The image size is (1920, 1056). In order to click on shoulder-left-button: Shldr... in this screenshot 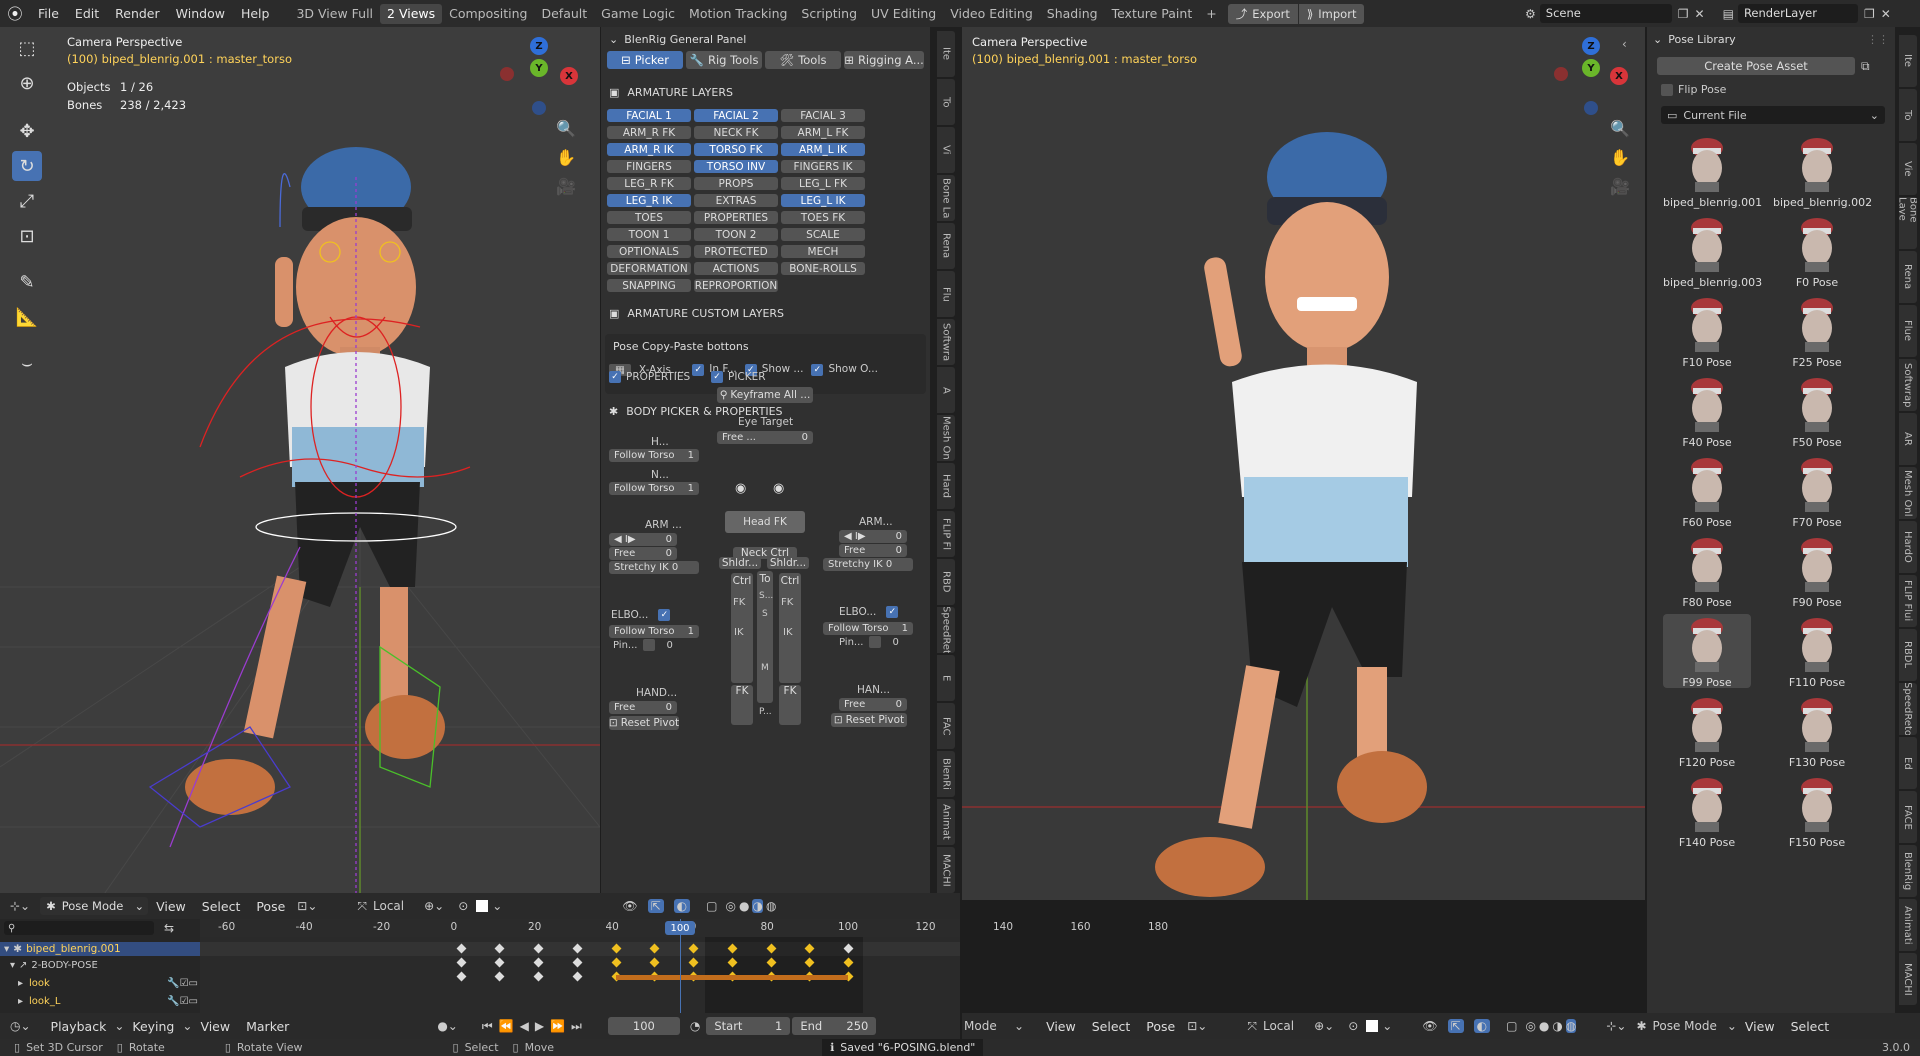, I will do `click(740, 563)`.